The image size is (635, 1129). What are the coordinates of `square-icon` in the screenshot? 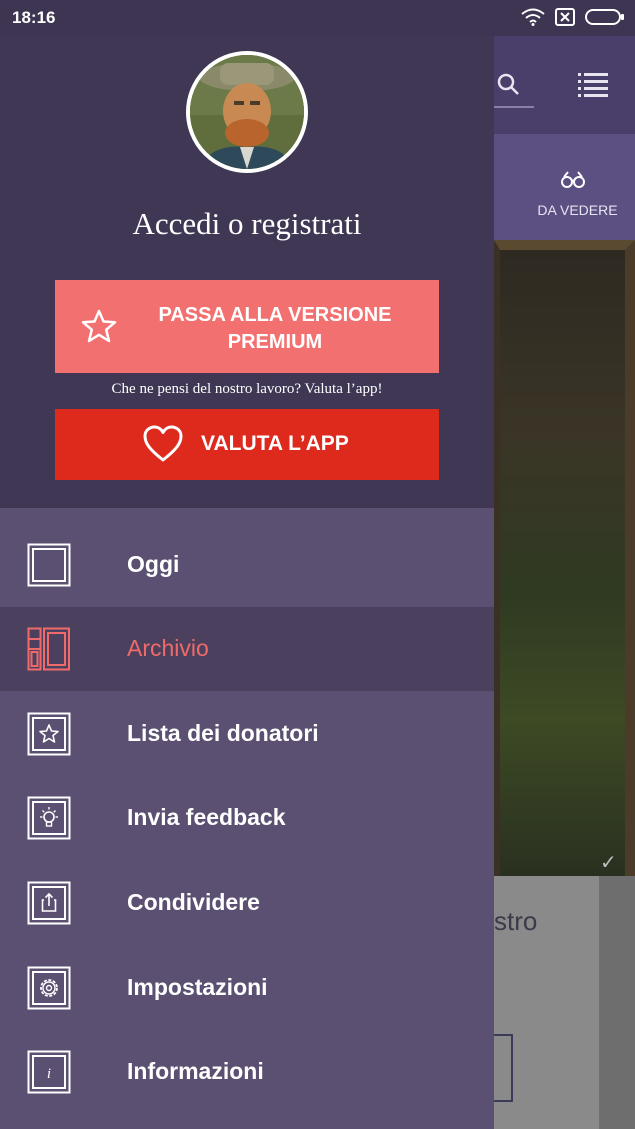 It's located at (49, 565).